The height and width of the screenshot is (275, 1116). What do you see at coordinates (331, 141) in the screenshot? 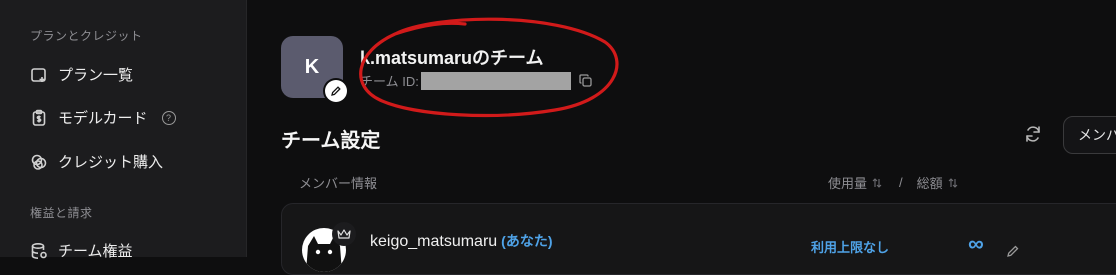
I see `page-title: チーム設定` at bounding box center [331, 141].